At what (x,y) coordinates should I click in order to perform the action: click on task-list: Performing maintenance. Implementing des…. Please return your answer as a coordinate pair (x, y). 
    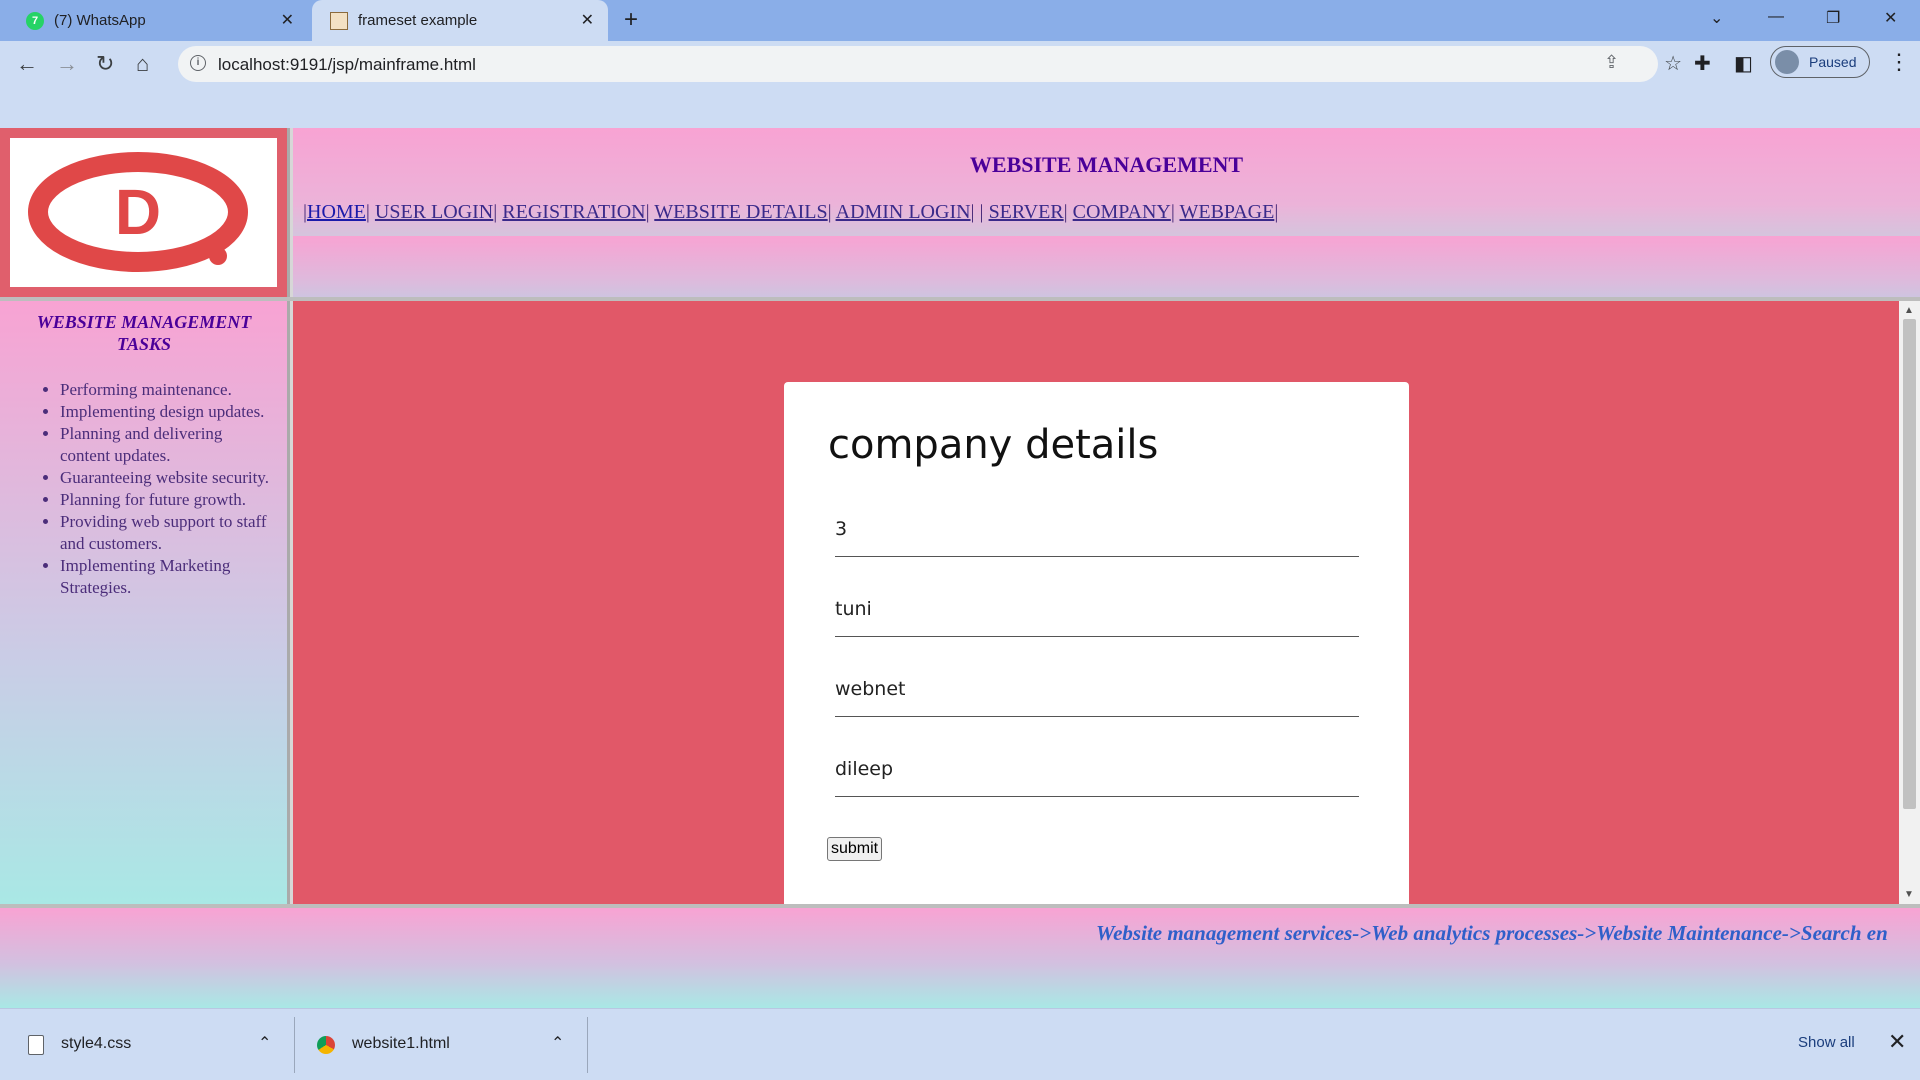
    Looking at the image, I should click on (145, 489).